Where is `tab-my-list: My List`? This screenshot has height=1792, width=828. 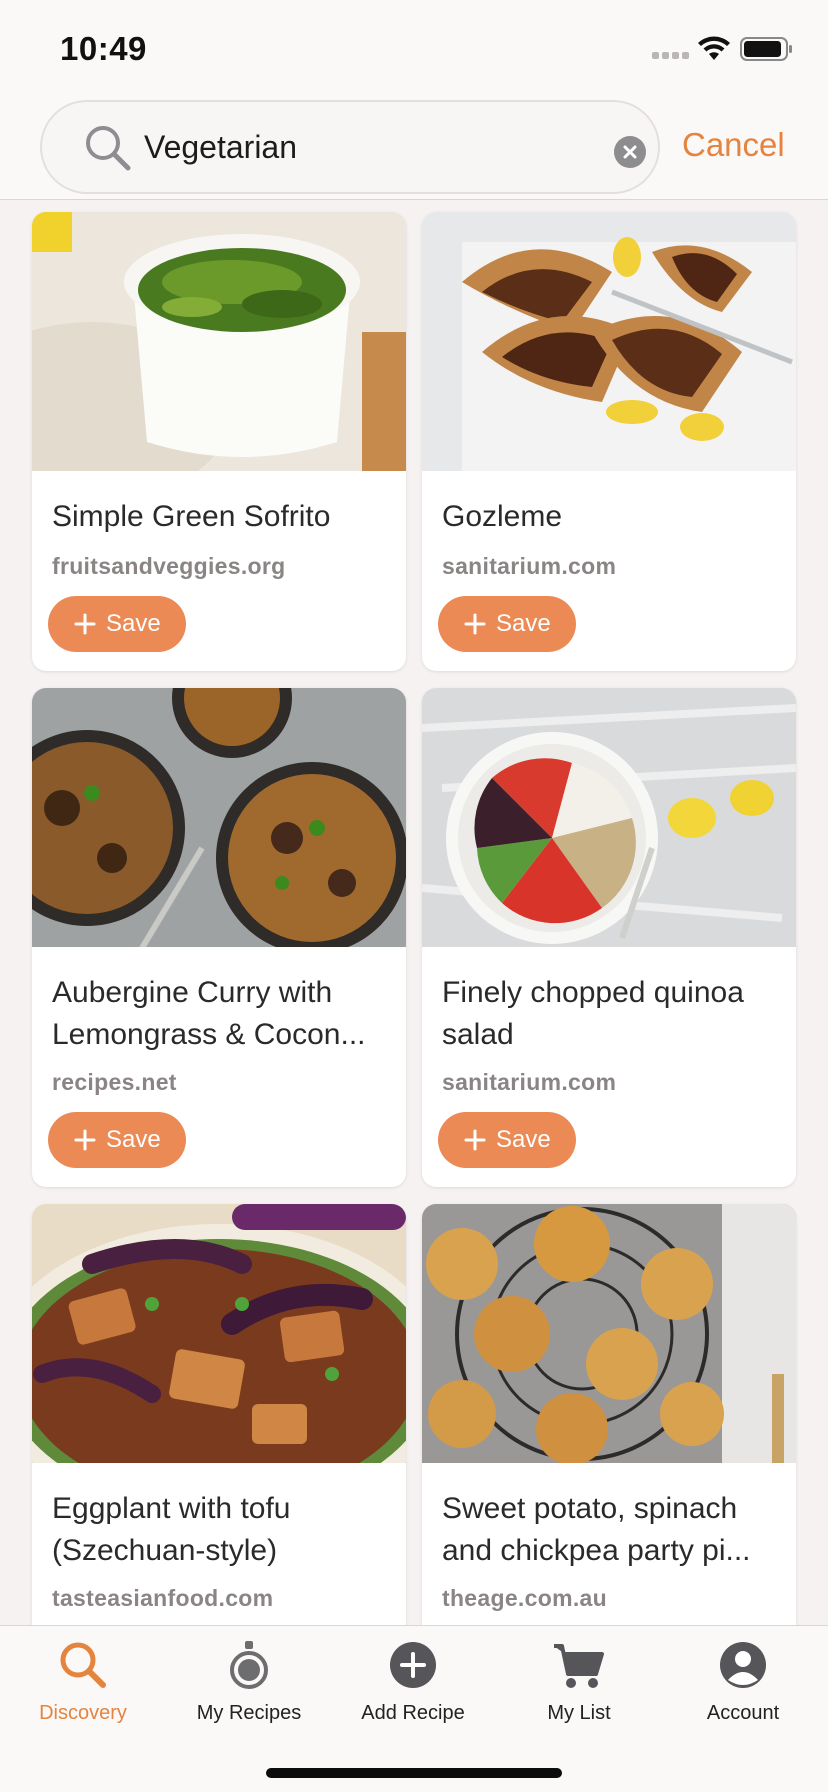
tab-my-list: My List is located at coordinates (579, 1691).